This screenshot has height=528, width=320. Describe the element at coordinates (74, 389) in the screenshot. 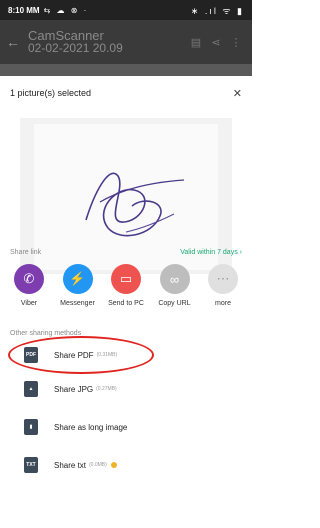

I see `option-label: Share JPG` at that location.